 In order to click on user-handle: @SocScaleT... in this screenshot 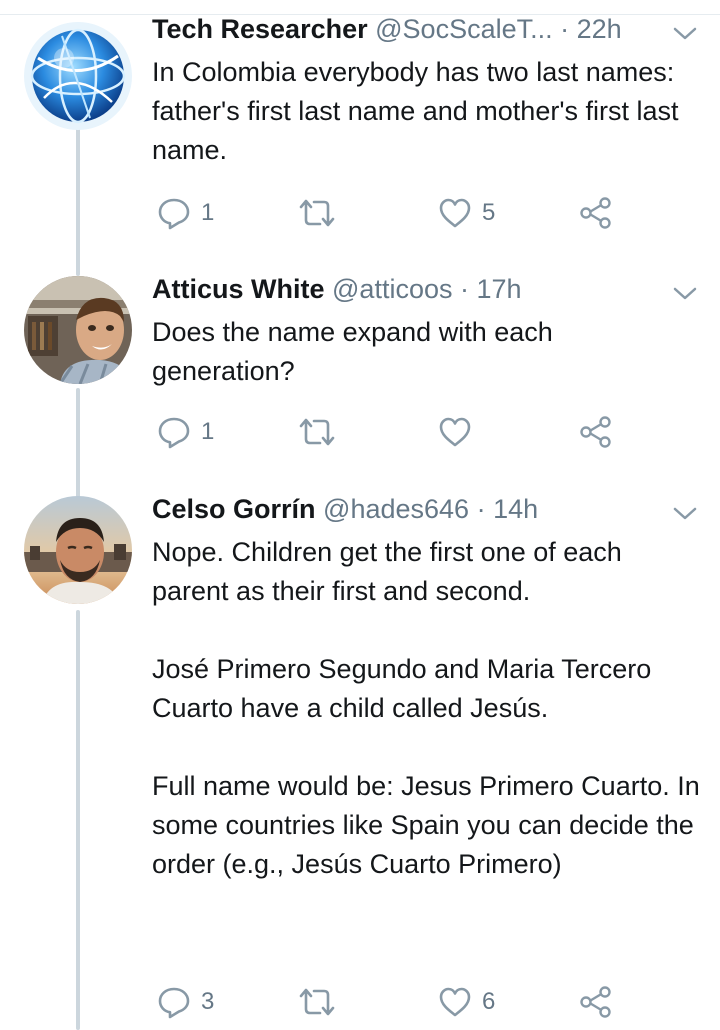, I will do `click(463, 29)`.